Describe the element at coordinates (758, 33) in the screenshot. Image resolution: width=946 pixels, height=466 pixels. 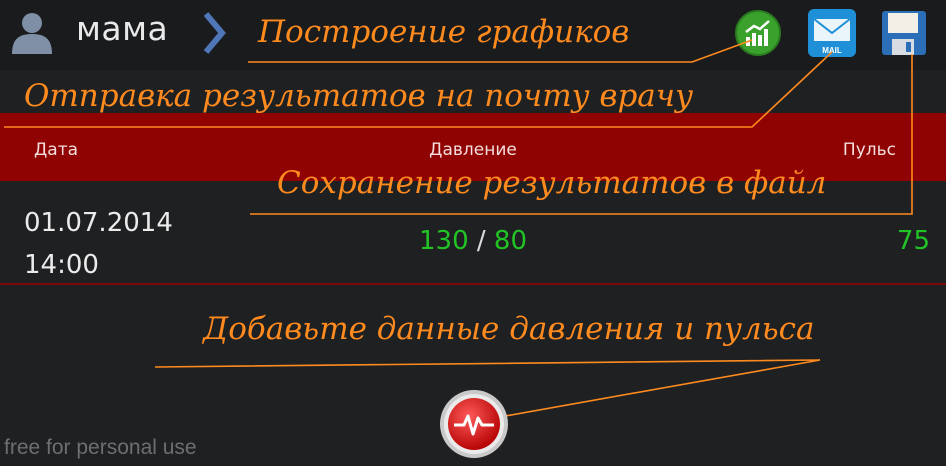
I see `charts-button` at that location.